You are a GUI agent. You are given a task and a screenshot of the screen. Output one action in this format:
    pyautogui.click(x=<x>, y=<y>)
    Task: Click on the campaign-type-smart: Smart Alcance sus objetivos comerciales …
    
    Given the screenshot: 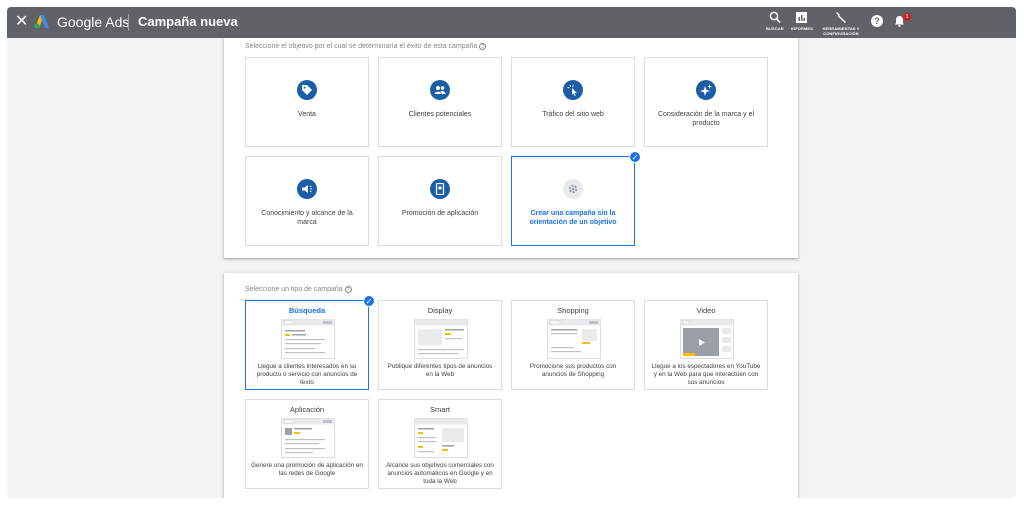 What is the action you would take?
    pyautogui.click(x=440, y=444)
    